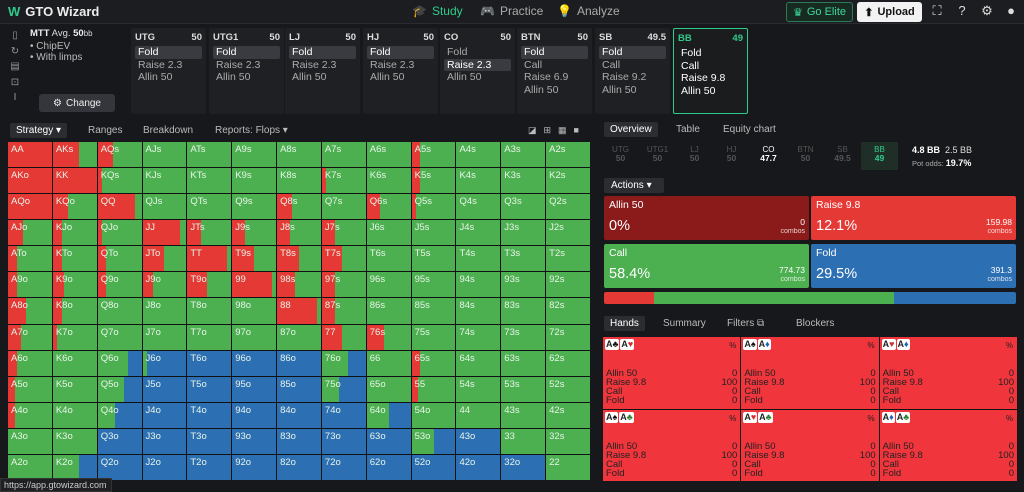 This screenshot has width=1024, height=492. What do you see at coordinates (478, 207) in the screenshot?
I see `hand-cell: Q4s` at bounding box center [478, 207].